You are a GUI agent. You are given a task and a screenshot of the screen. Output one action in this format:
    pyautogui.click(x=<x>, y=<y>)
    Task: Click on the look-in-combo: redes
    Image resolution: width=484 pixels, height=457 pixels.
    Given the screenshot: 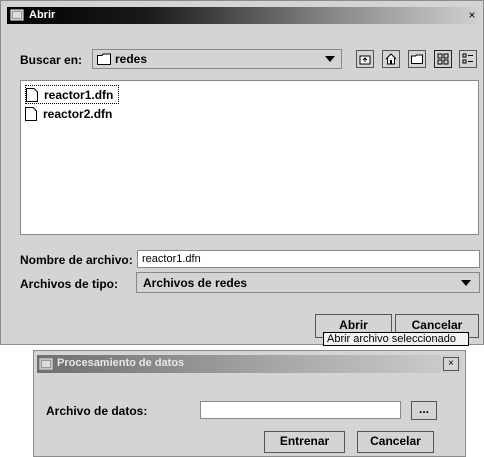 What is the action you would take?
    pyautogui.click(x=217, y=59)
    